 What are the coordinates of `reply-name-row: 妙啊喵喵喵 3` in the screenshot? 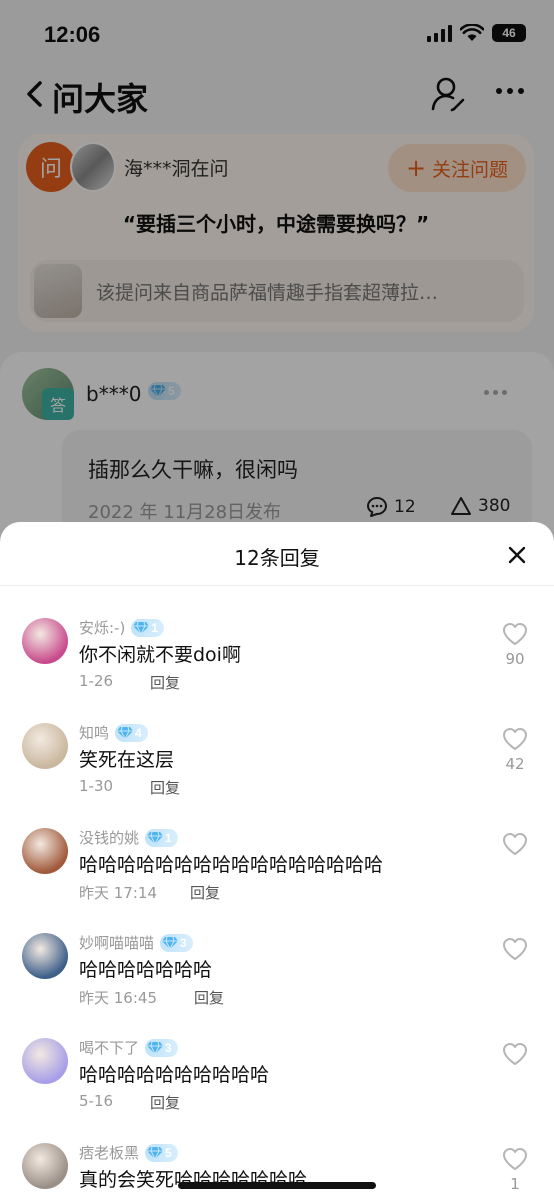 It's located at (136, 942).